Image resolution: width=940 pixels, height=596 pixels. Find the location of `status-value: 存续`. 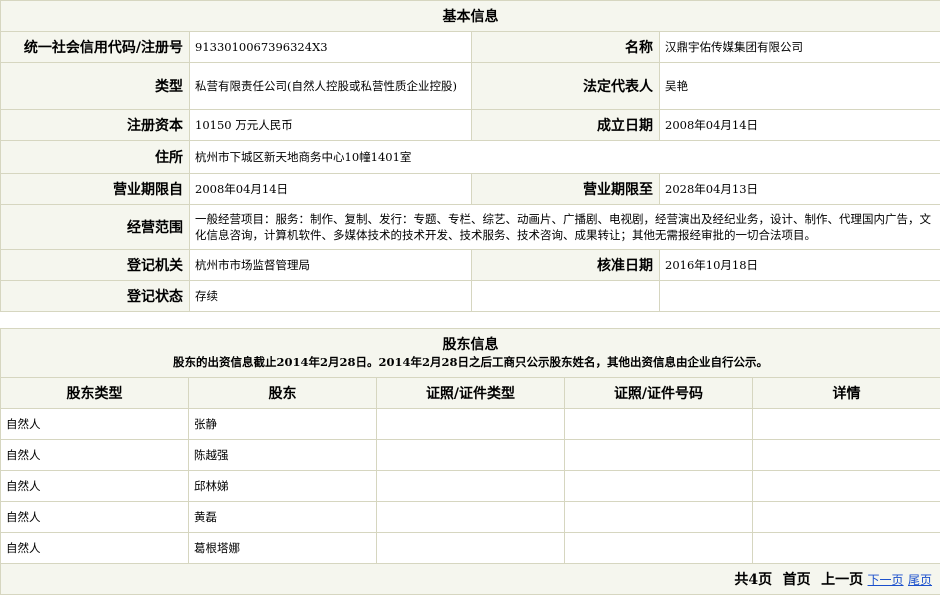

status-value: 存续 is located at coordinates (330, 296).